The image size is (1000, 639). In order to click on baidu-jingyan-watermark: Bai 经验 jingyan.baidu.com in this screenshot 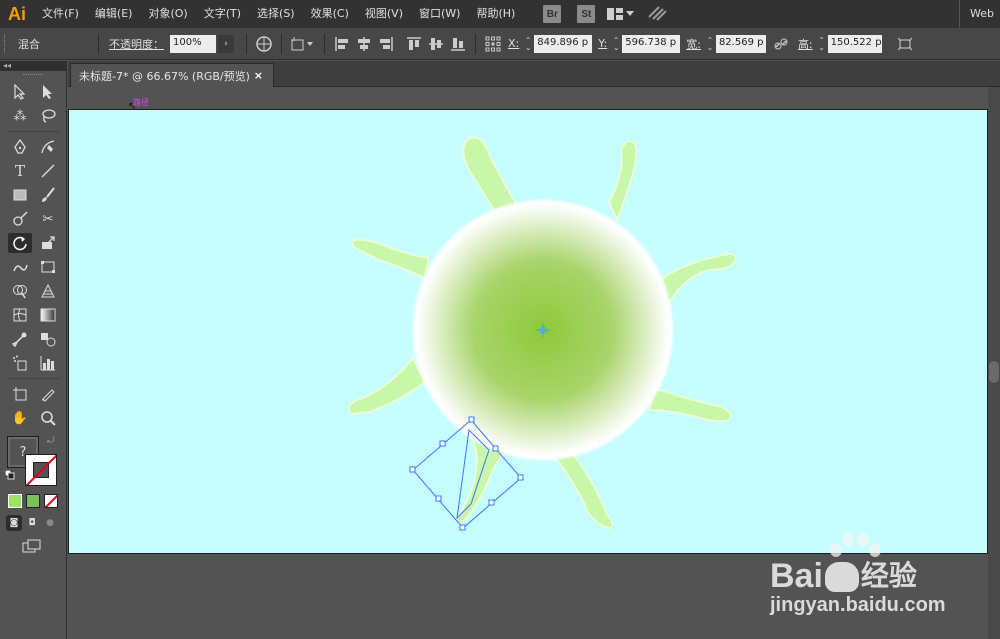, I will do `click(880, 577)`.